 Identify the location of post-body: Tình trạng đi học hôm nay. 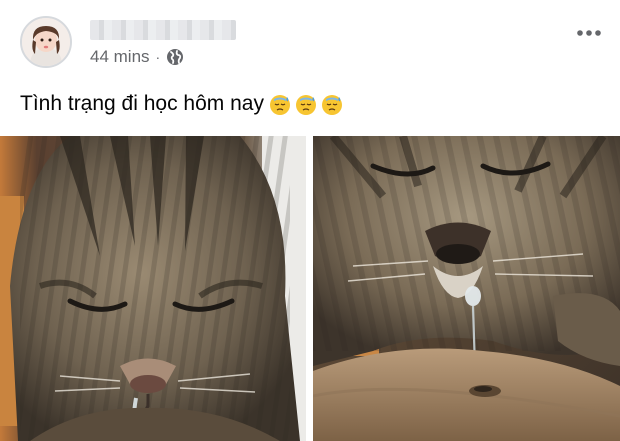
(182, 104).